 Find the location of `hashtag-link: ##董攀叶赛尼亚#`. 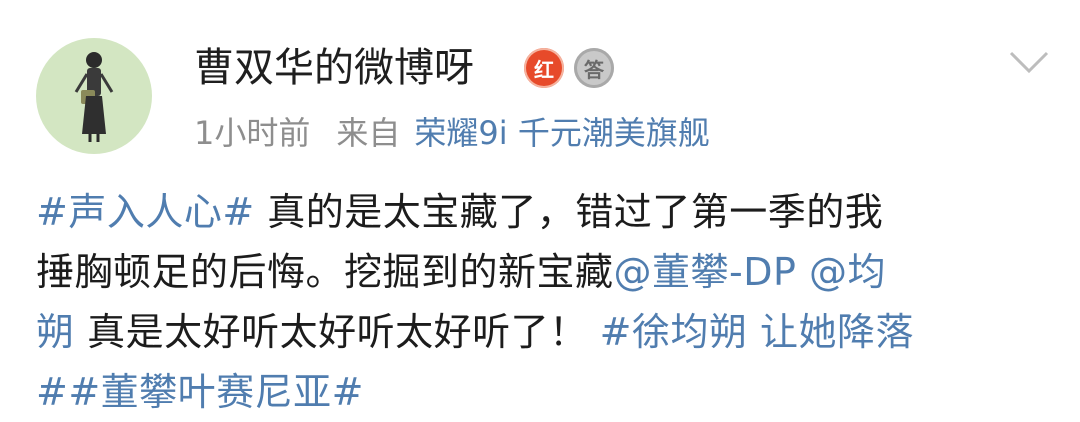

hashtag-link: ##董攀叶赛尼亚# is located at coordinates (200, 392).